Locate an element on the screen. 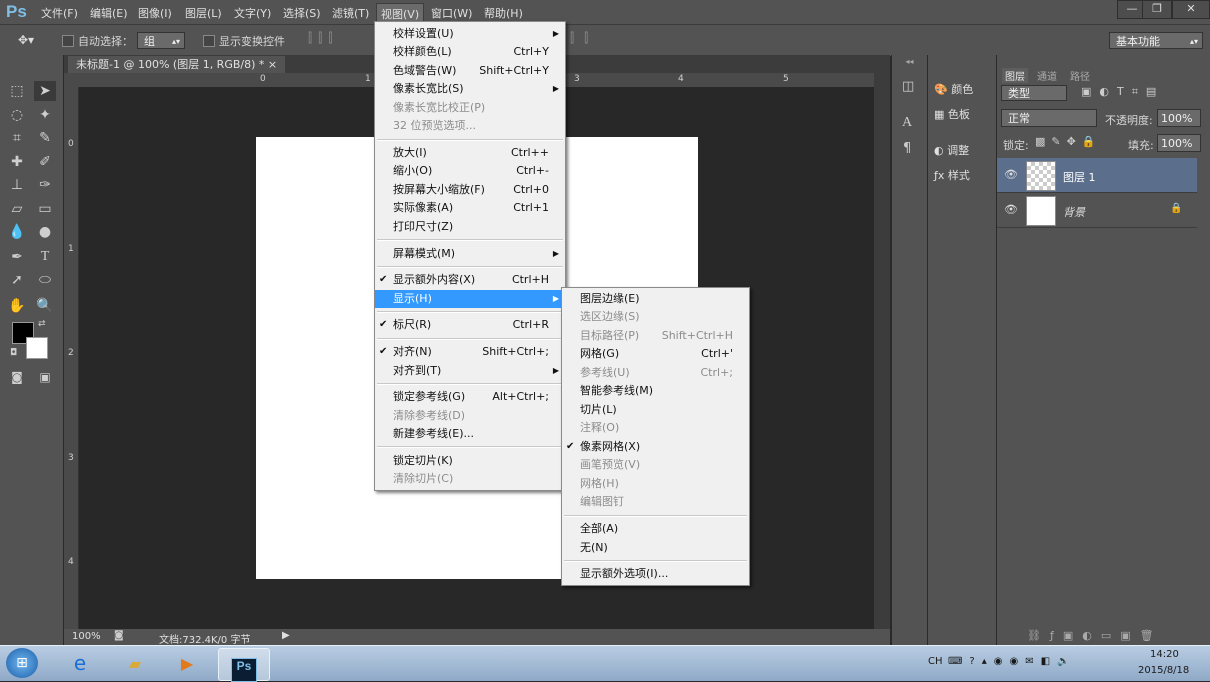 This screenshot has width=1210, height=682. brush-tool-icon: ✐ is located at coordinates (45, 162).